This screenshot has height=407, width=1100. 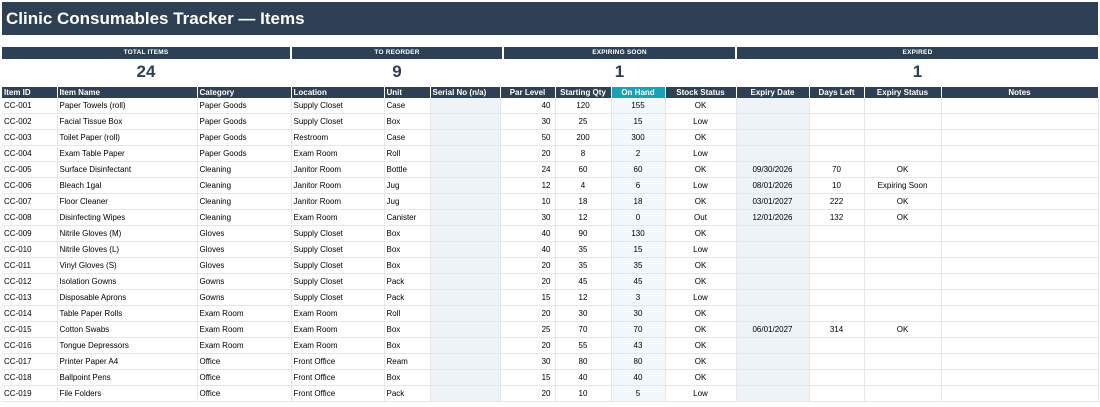 I want to click on cell-category: Gowns, so click(x=244, y=281).